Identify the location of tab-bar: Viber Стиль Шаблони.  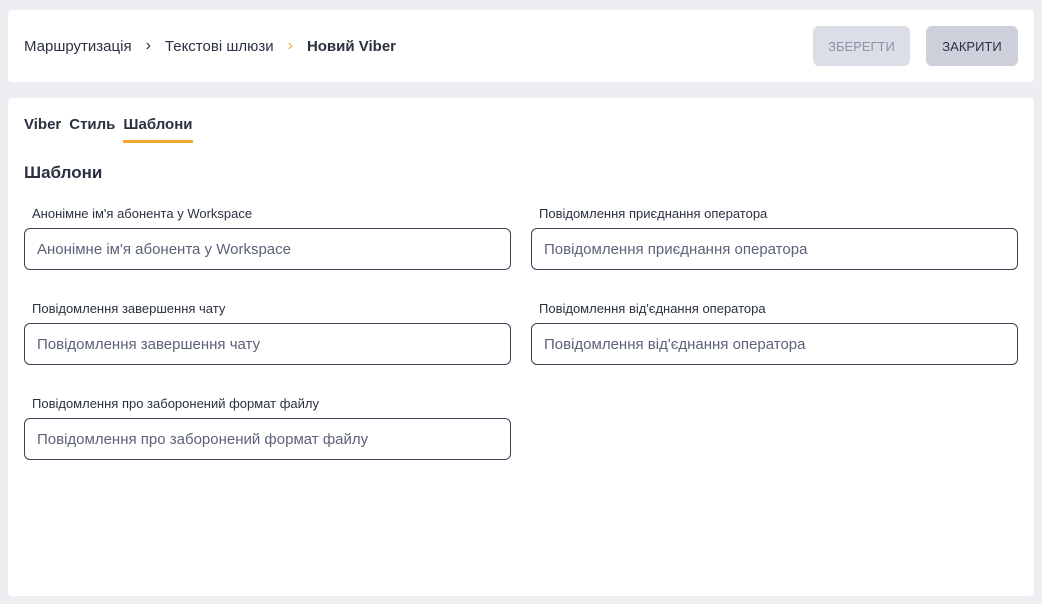
(108, 129).